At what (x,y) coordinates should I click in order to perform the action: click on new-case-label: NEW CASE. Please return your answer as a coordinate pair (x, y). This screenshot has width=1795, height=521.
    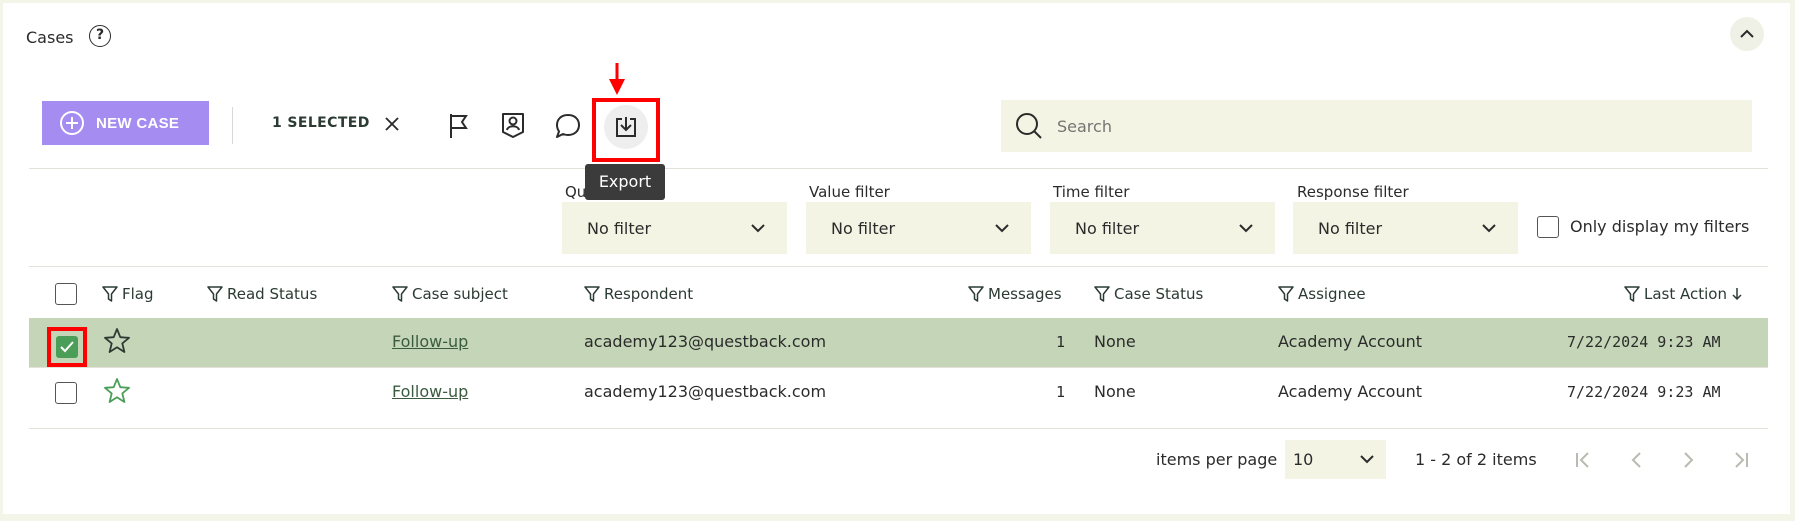
    Looking at the image, I should click on (138, 123).